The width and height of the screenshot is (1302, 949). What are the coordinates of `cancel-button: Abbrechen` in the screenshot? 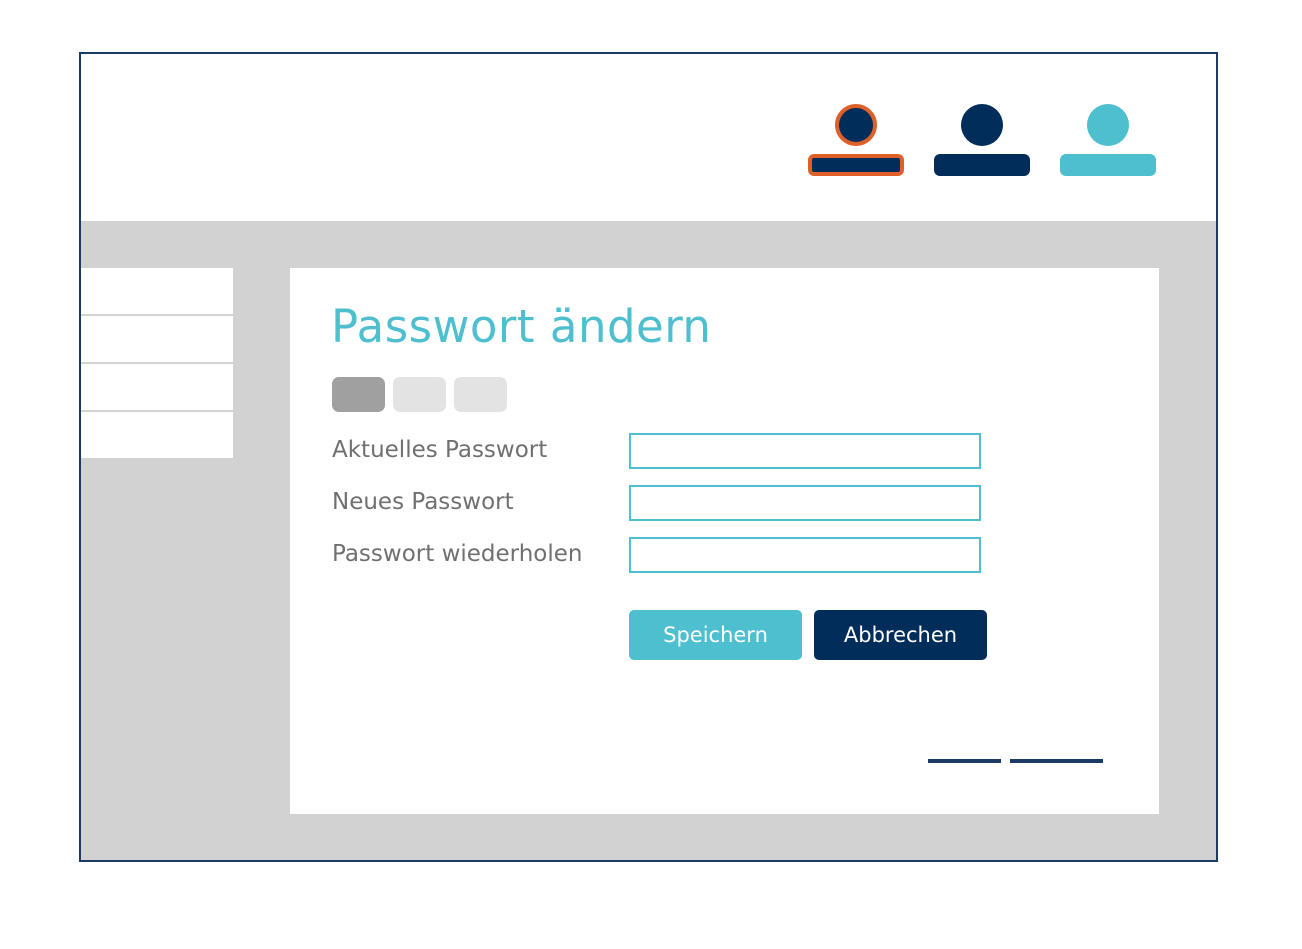 It's located at (900, 635).